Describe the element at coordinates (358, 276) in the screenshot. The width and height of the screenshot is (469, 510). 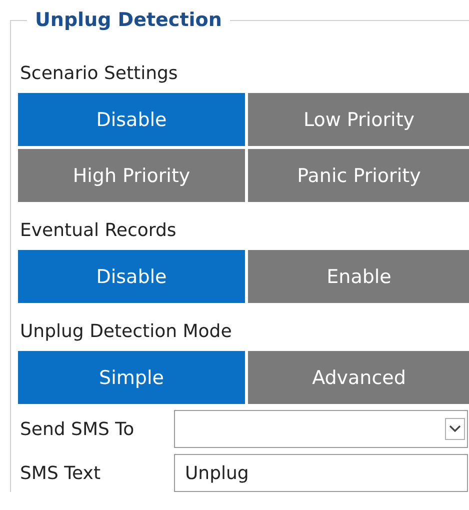
I see `option-button: Enable` at that location.